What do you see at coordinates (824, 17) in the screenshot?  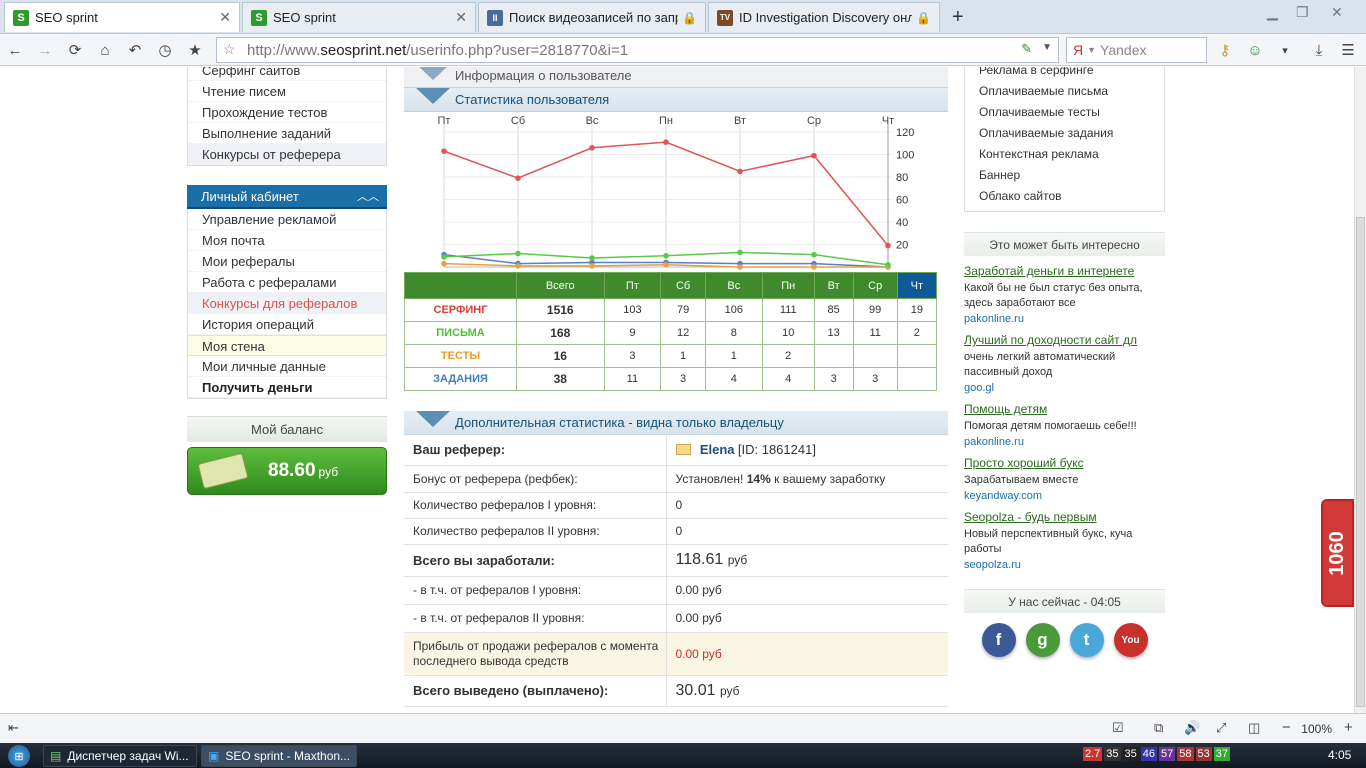 I see `tab-id-investigation: TV ID Investigation Discovery онла... 🔒` at bounding box center [824, 17].